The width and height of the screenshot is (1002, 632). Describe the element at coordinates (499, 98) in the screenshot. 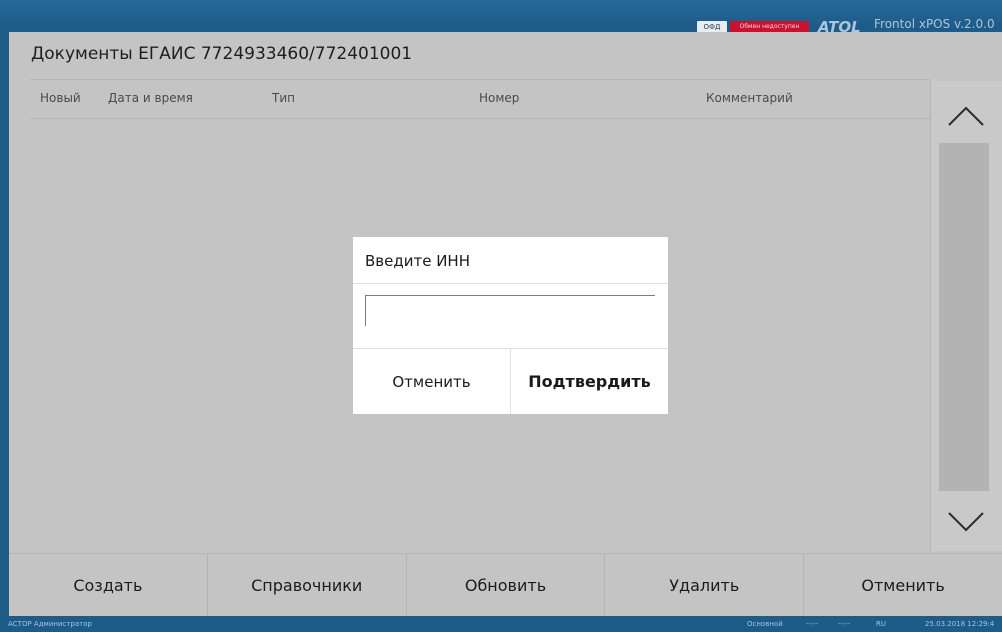

I see `column-header-number: Номер` at that location.